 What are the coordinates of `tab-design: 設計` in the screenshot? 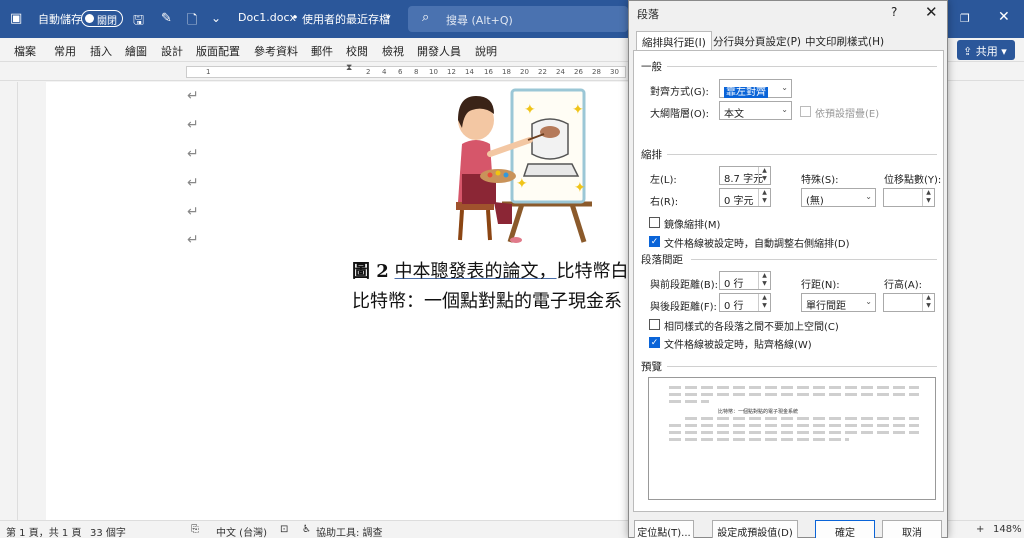 It's located at (172, 51).